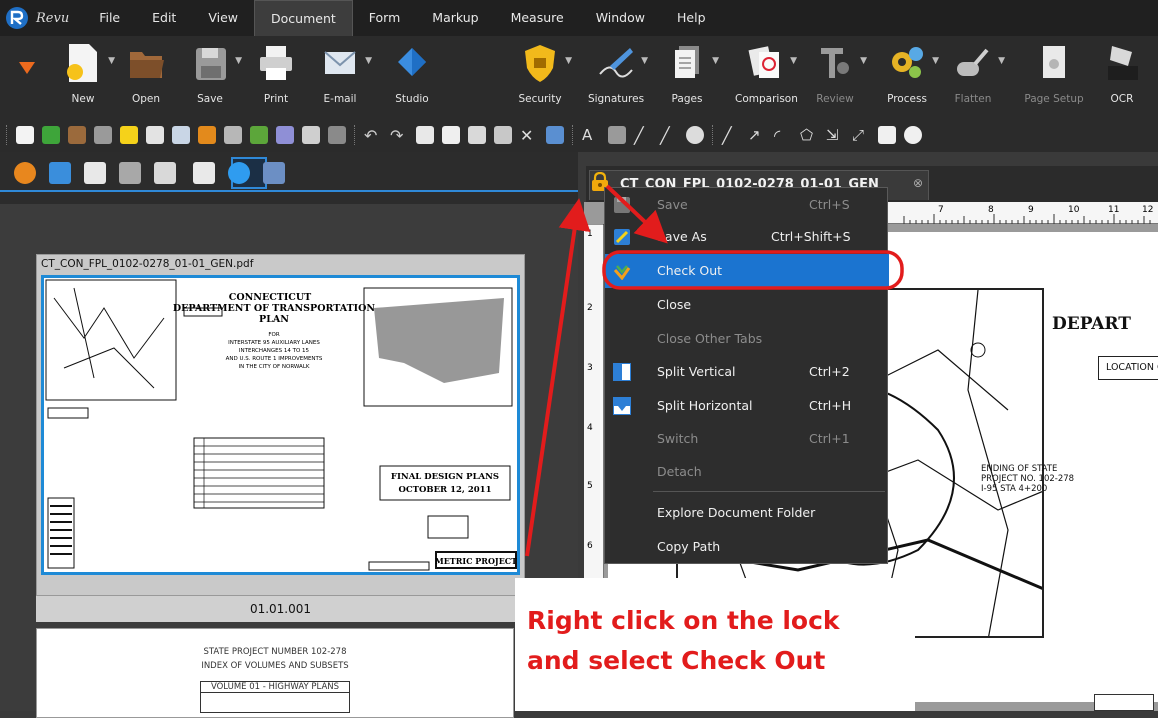 The width and height of the screenshot is (1158, 718). I want to click on ocr-icon, so click(1122, 63).